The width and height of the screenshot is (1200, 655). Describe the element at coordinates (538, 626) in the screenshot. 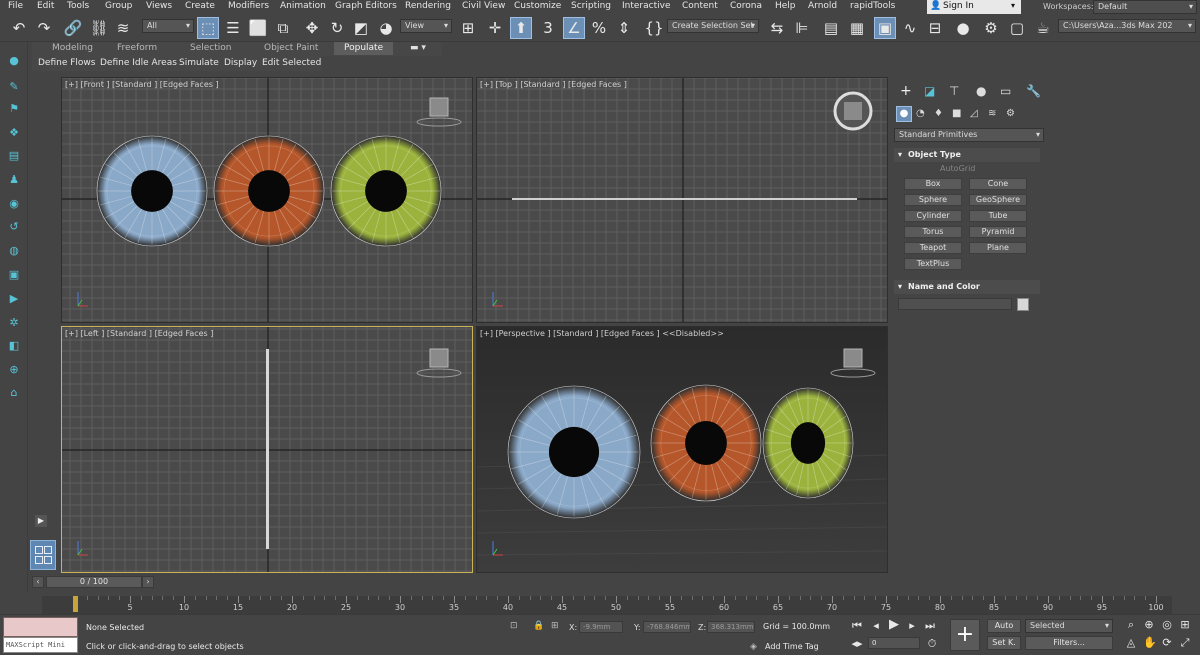

I see `lock-icon: 🔒` at that location.